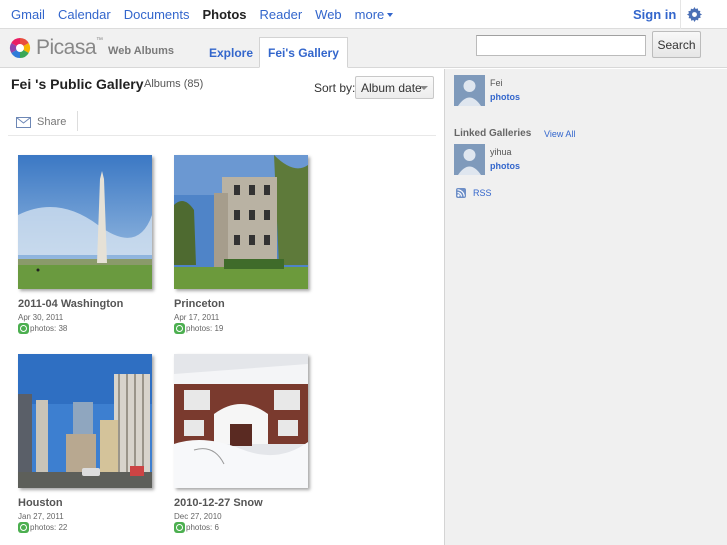  Describe the element at coordinates (461, 193) in the screenshot. I see `rss-icon` at that location.